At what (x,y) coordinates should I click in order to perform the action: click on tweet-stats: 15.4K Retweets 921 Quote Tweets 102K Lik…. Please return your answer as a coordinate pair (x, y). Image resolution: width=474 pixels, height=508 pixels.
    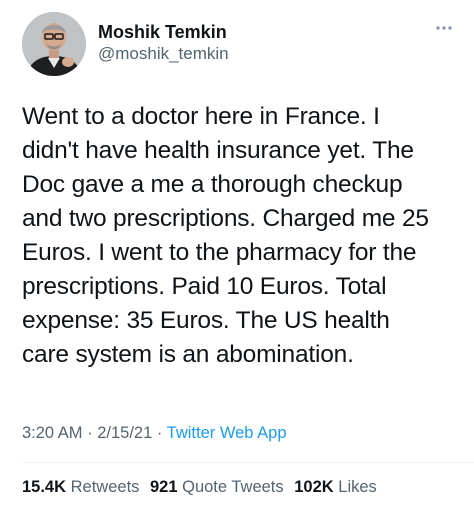
    Looking at the image, I should click on (202, 487).